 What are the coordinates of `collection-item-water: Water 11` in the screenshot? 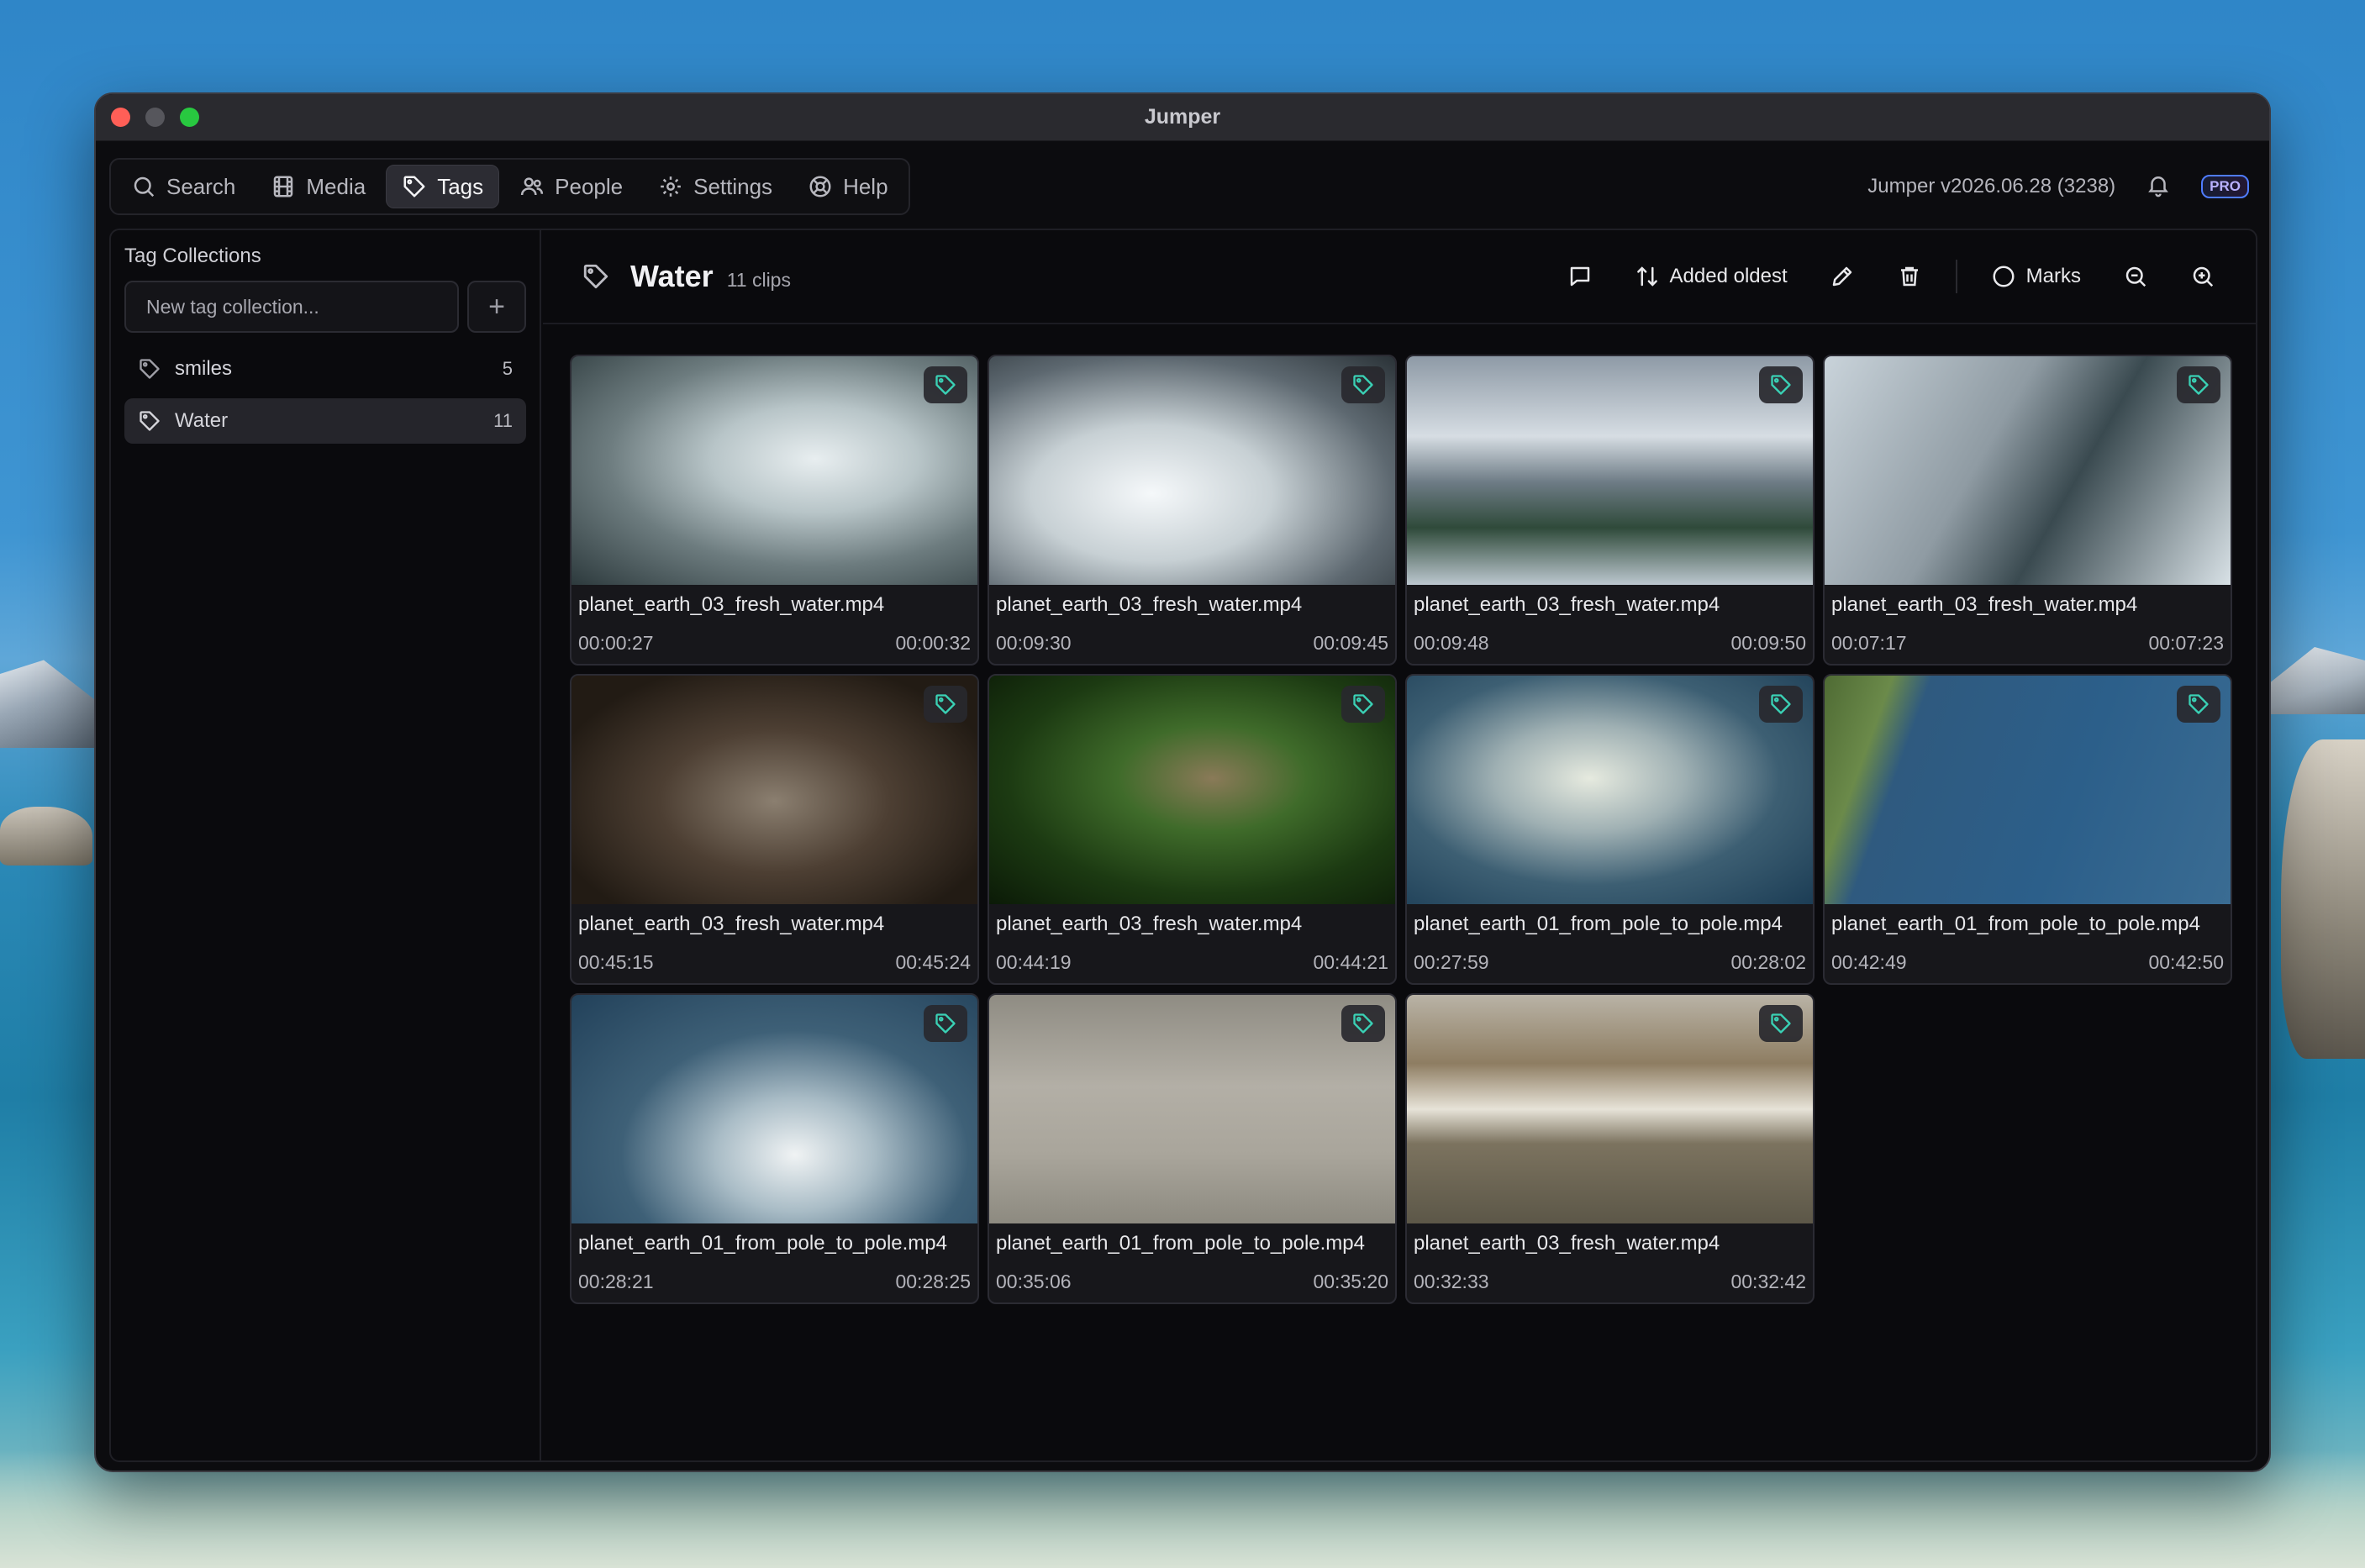 It's located at (325, 421).